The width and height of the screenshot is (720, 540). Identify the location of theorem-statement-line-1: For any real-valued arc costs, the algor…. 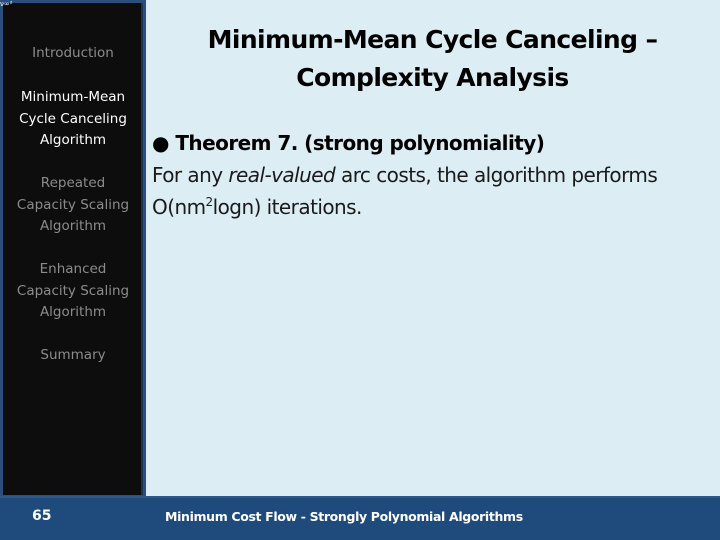
(436, 175).